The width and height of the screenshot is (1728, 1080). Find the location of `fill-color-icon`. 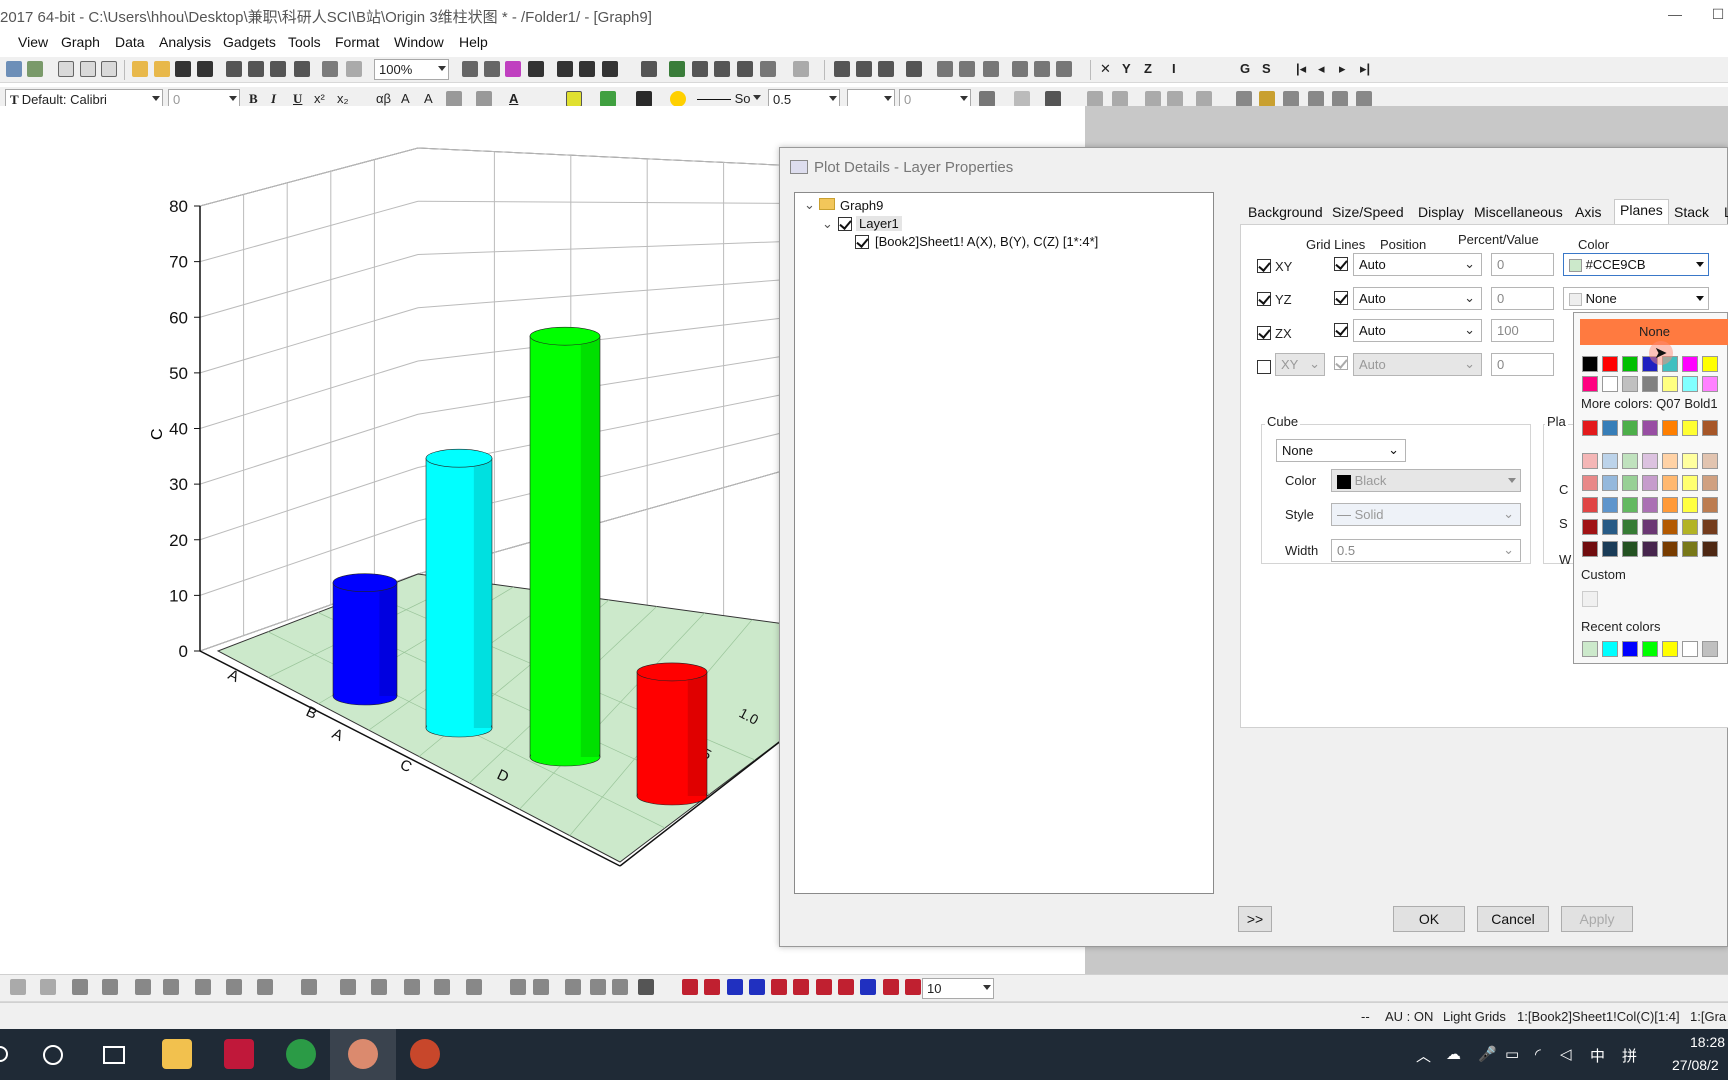

fill-color-icon is located at coordinates (574, 99).